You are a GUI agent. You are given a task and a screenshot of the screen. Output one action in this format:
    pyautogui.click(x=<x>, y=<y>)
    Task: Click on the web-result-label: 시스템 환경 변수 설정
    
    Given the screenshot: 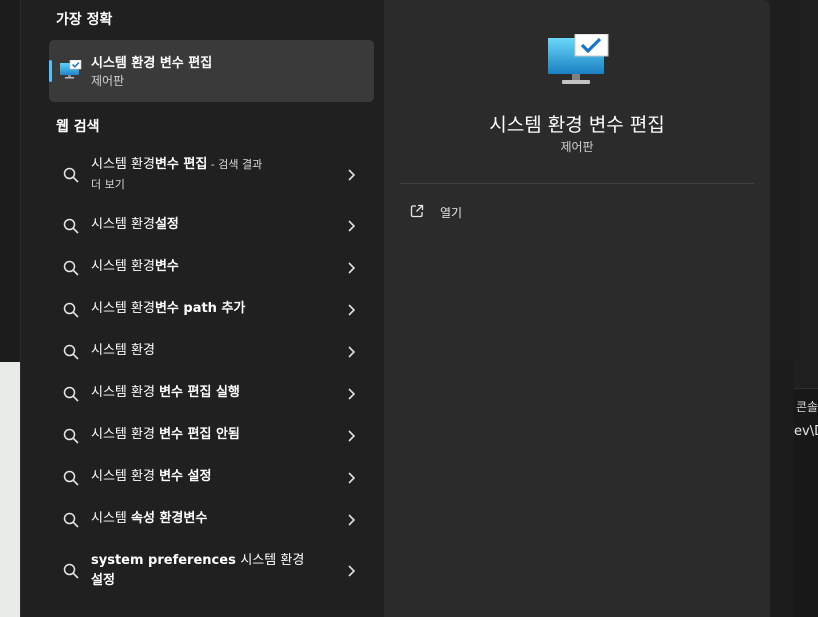 What is the action you would take?
    pyautogui.click(x=151, y=476)
    